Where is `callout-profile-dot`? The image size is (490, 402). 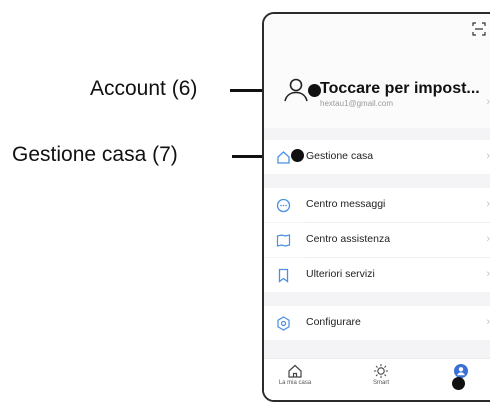 callout-profile-dot is located at coordinates (458, 383).